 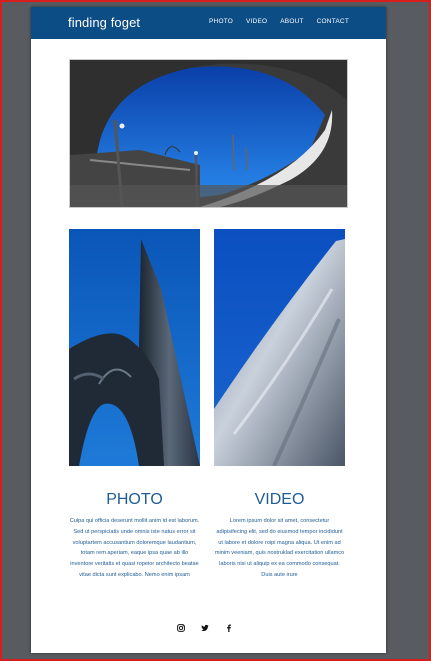 What do you see at coordinates (181, 628) in the screenshot?
I see `instagram-icon` at bounding box center [181, 628].